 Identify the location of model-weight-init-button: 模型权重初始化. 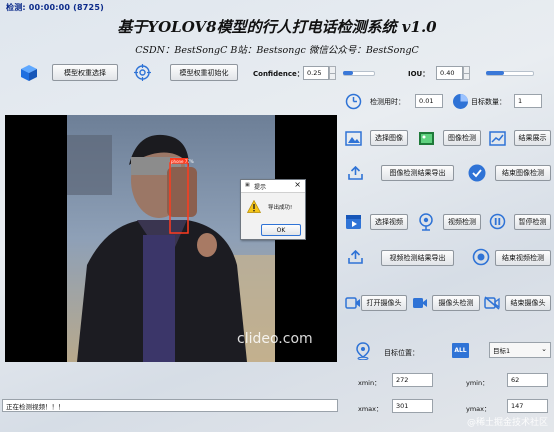
(204, 72).